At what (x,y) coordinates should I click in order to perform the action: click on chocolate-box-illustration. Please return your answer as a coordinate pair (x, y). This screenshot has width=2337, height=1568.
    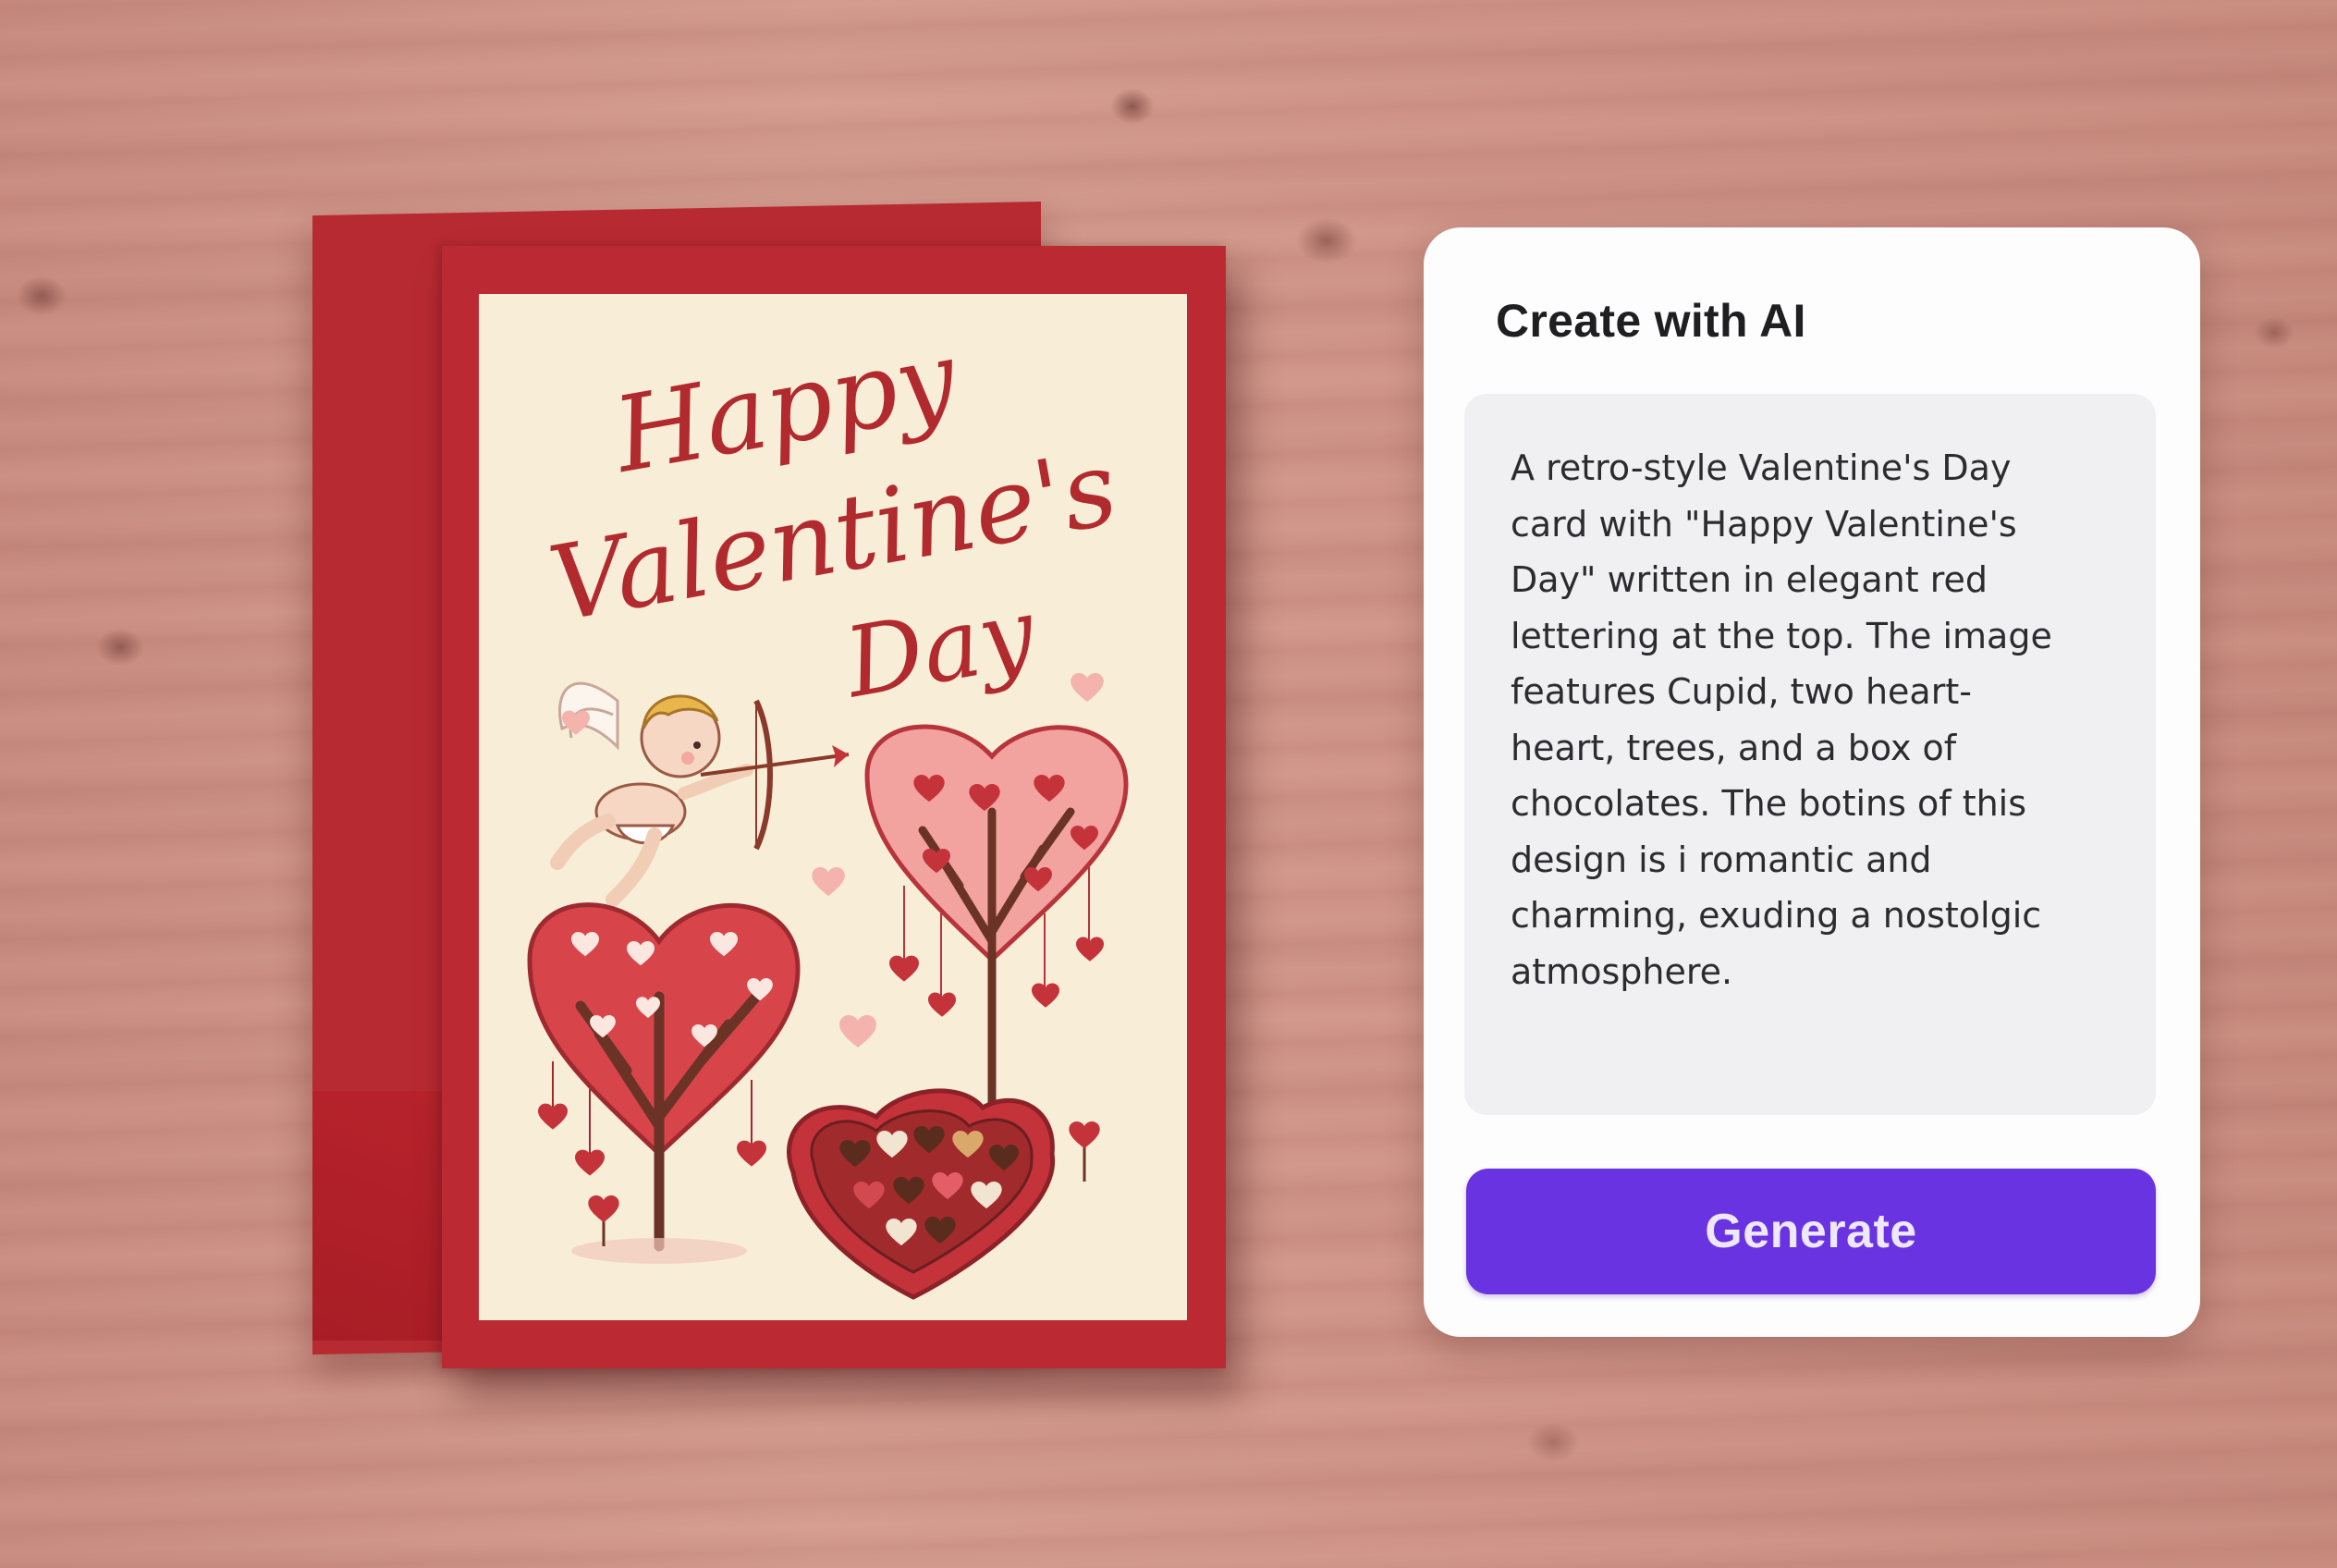
    Looking at the image, I should click on (921, 1194).